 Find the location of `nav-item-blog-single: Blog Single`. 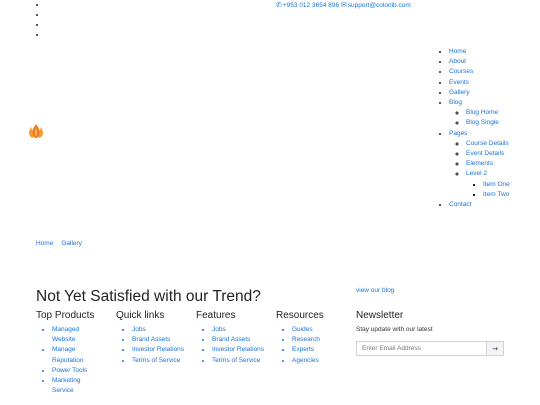

nav-item-blog-single: Blog Single is located at coordinates (488, 123).